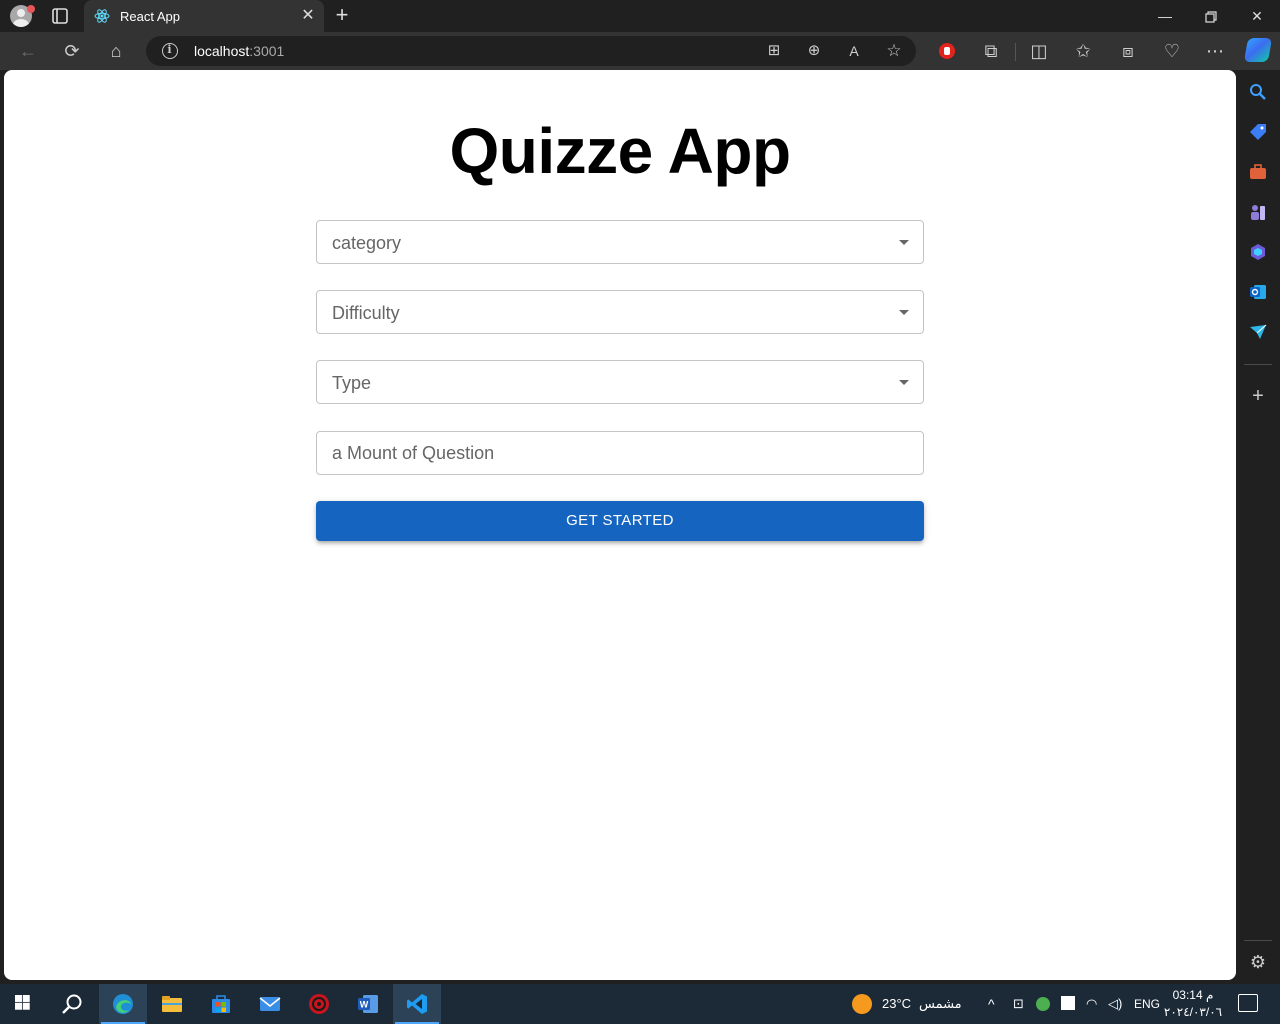  What do you see at coordinates (172, 1004) in the screenshot?
I see `file-explorer-icon` at bounding box center [172, 1004].